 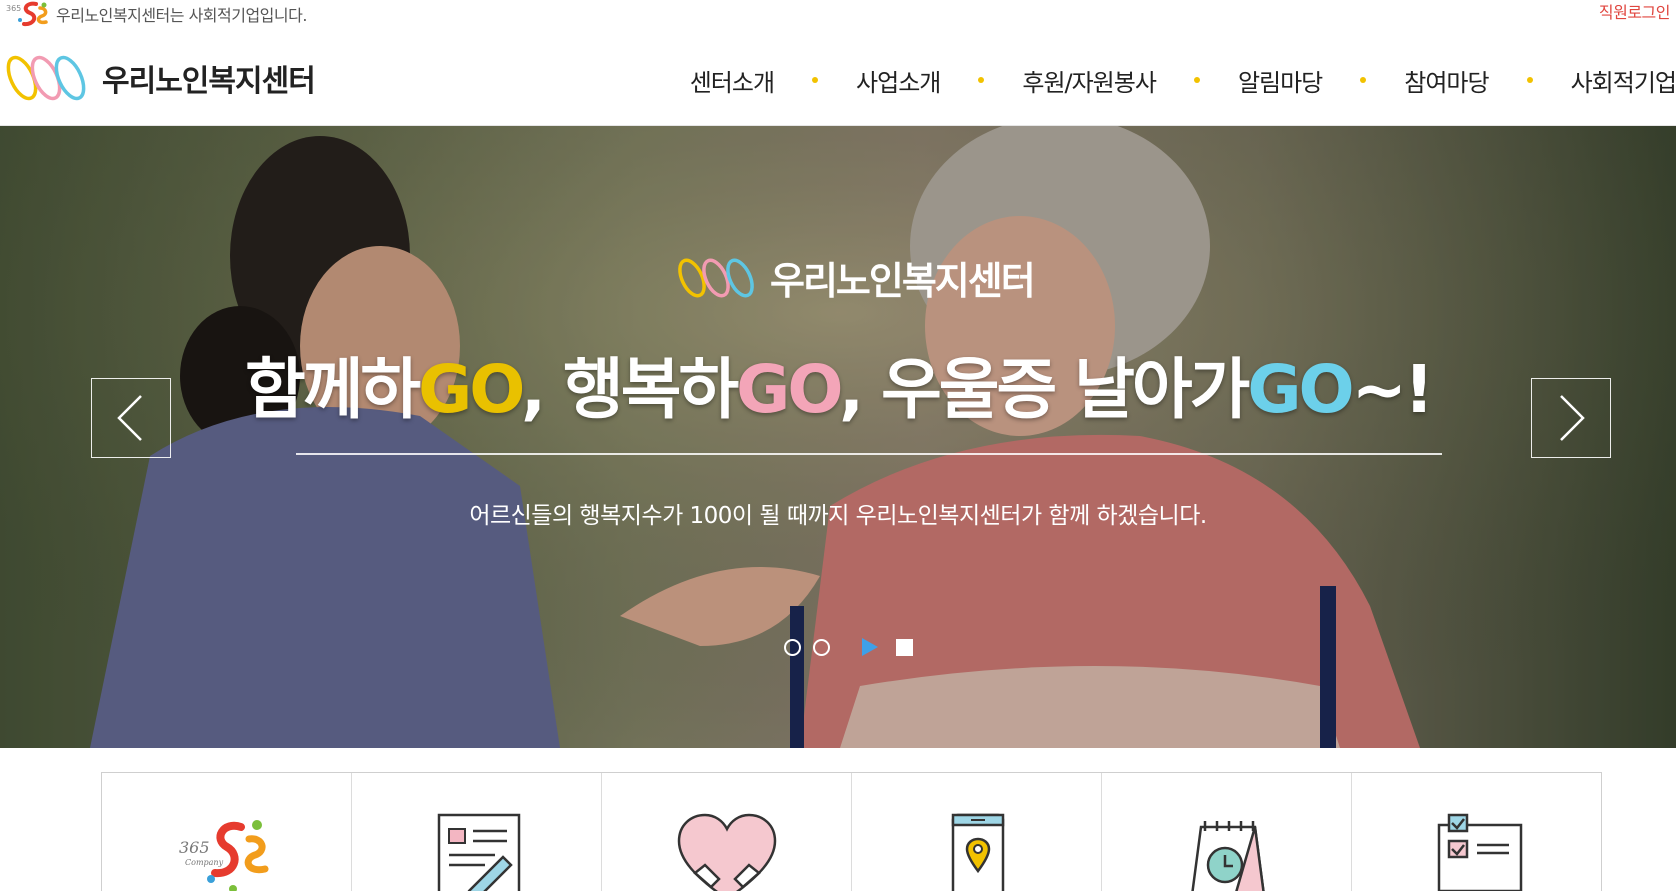 I want to click on nav-item-social-enterprise: 사회적기업, so click(x=1623, y=80).